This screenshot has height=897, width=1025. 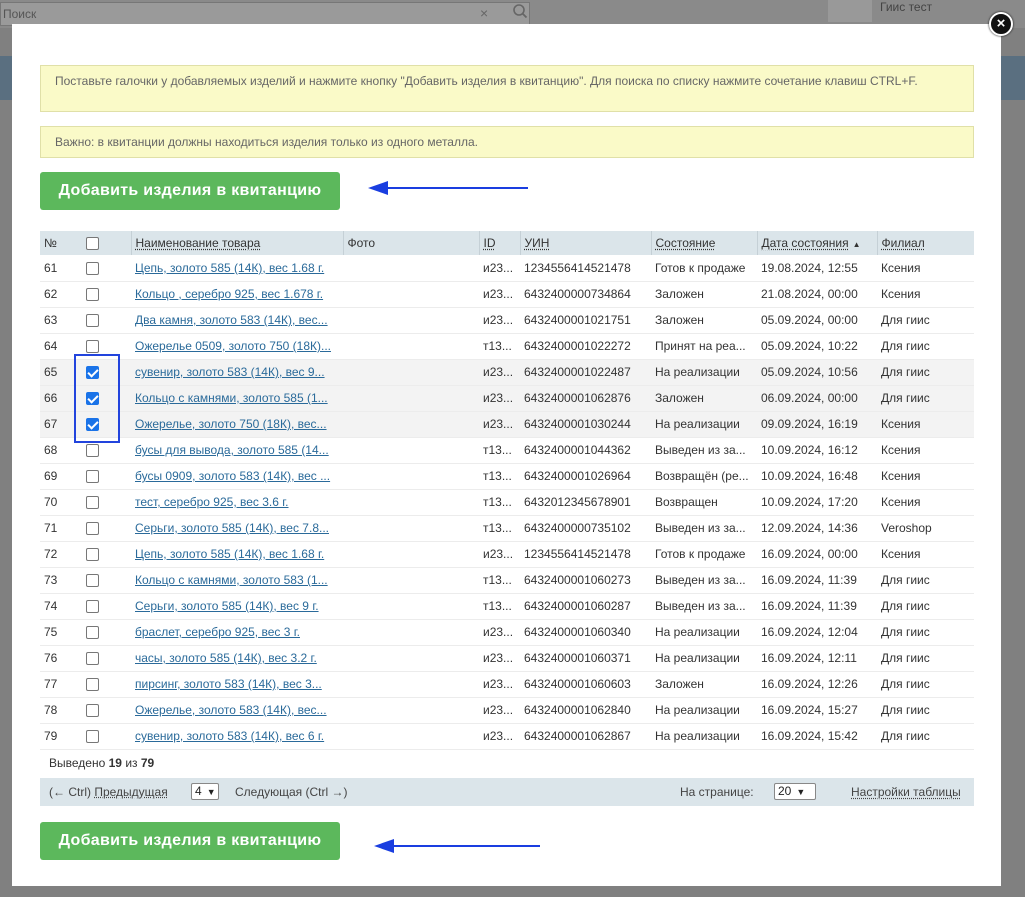 What do you see at coordinates (816, 243) in the screenshot?
I see `col-header-state-date: Дата состояния ▲` at bounding box center [816, 243].